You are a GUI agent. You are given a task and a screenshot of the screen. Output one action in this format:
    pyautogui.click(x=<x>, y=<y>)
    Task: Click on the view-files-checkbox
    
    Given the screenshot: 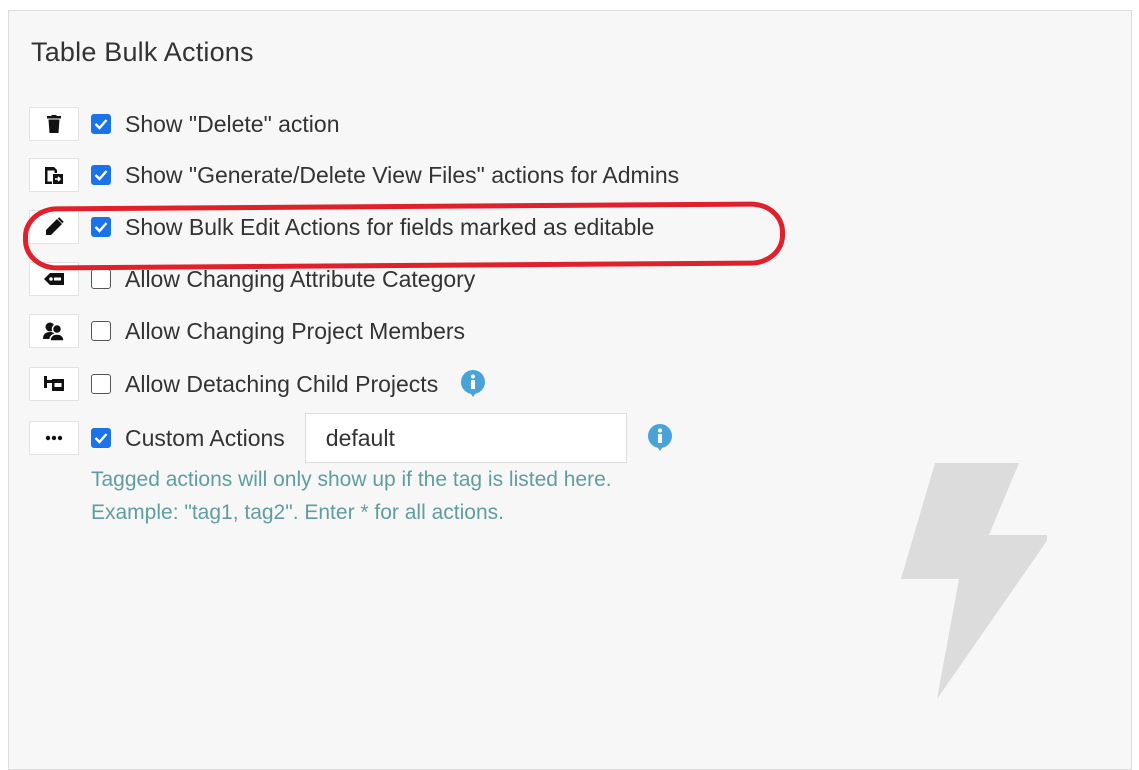 What is the action you would take?
    pyautogui.click(x=101, y=175)
    